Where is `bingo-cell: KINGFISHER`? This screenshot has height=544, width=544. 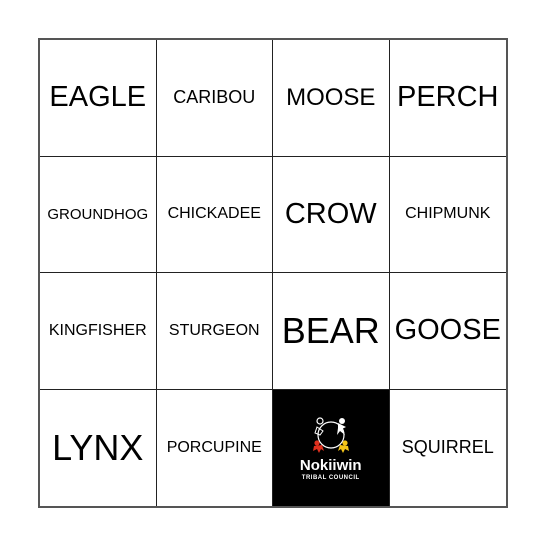
bingo-cell: KINGFISHER is located at coordinates (98, 331).